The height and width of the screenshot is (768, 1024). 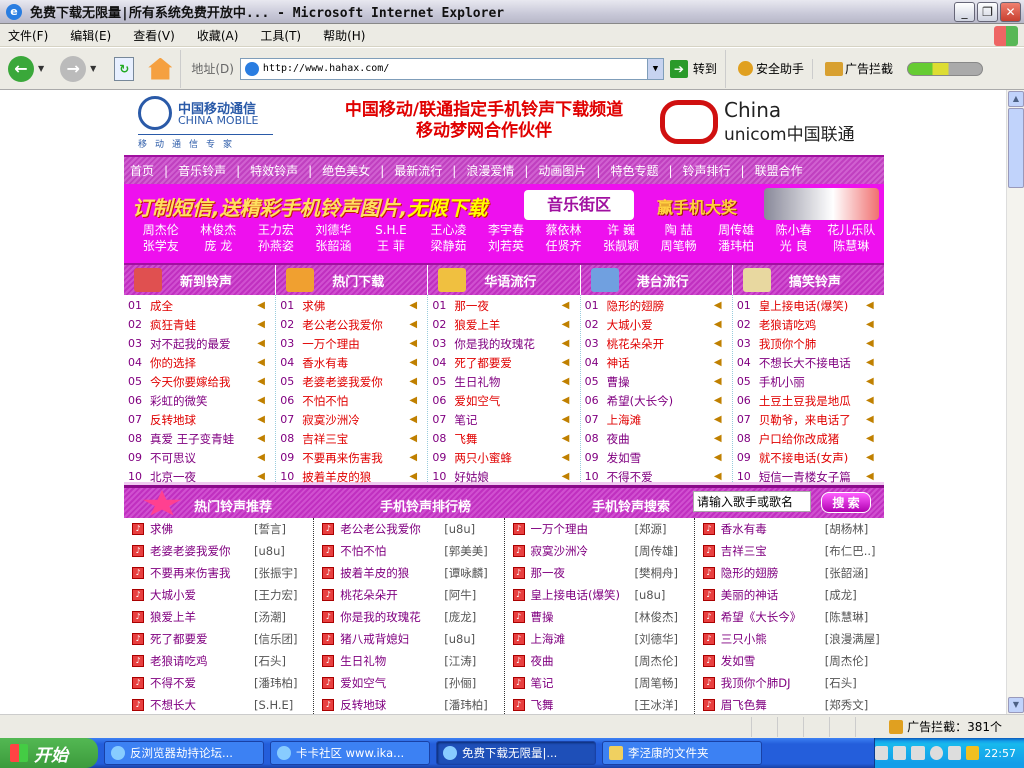 What do you see at coordinates (391, 230) in the screenshot?
I see `singer-link: S.H.E` at bounding box center [391, 230].